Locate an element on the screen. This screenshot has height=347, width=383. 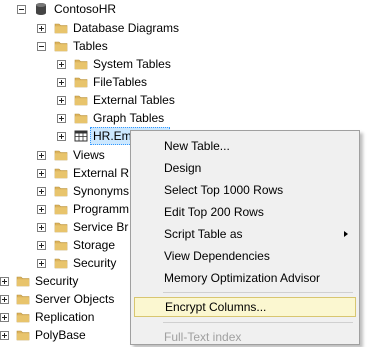
tree-node-programmability: Programm is located at coordinates (65, 209).